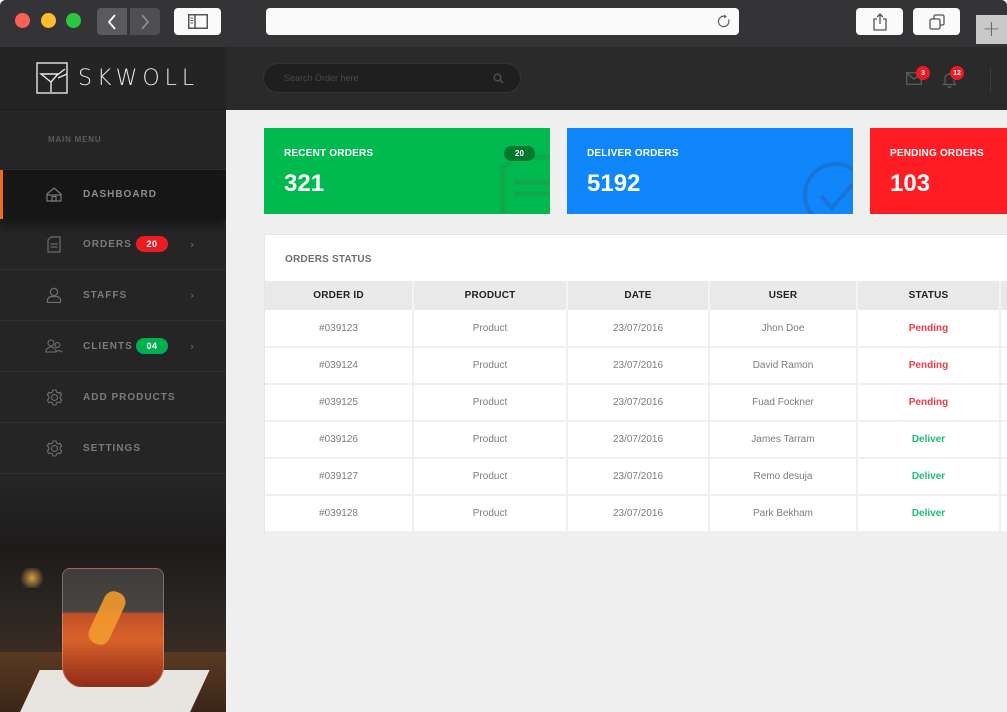  Describe the element at coordinates (991, 29) in the screenshot. I see `new-tab-button: +` at that location.